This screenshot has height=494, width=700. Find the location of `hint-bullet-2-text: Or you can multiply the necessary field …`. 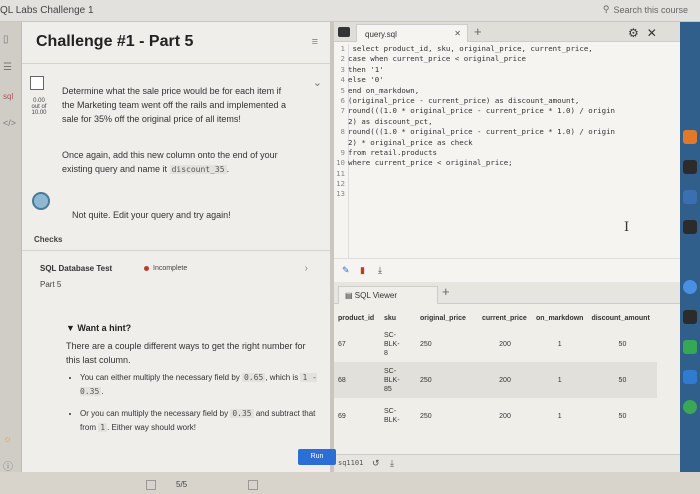

hint-bullet-2-text: Or you can multiply the necessary field … is located at coordinates (154, 413).